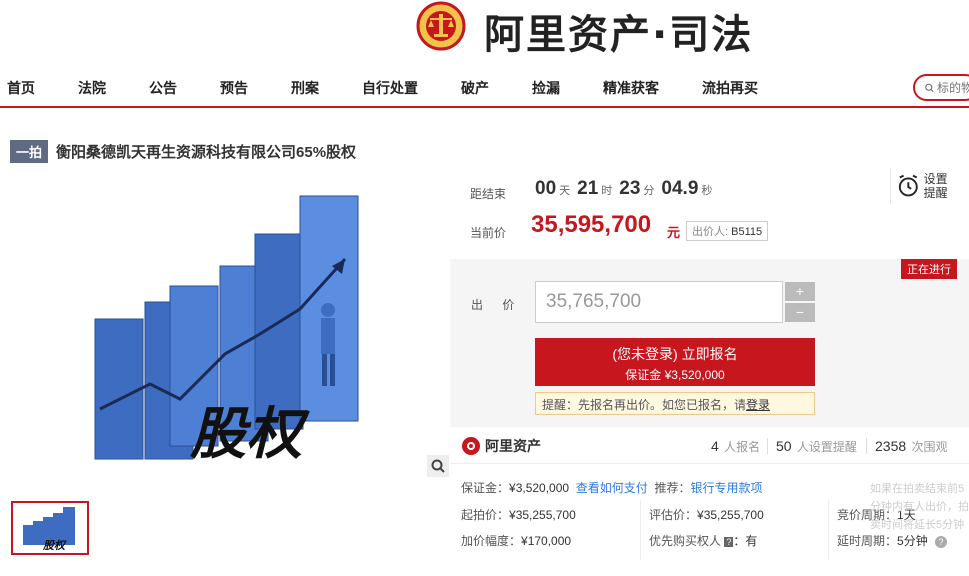 Image resolution: width=969 pixels, height=576 pixels. I want to click on reminder-label: 设置提醒, so click(935, 186).